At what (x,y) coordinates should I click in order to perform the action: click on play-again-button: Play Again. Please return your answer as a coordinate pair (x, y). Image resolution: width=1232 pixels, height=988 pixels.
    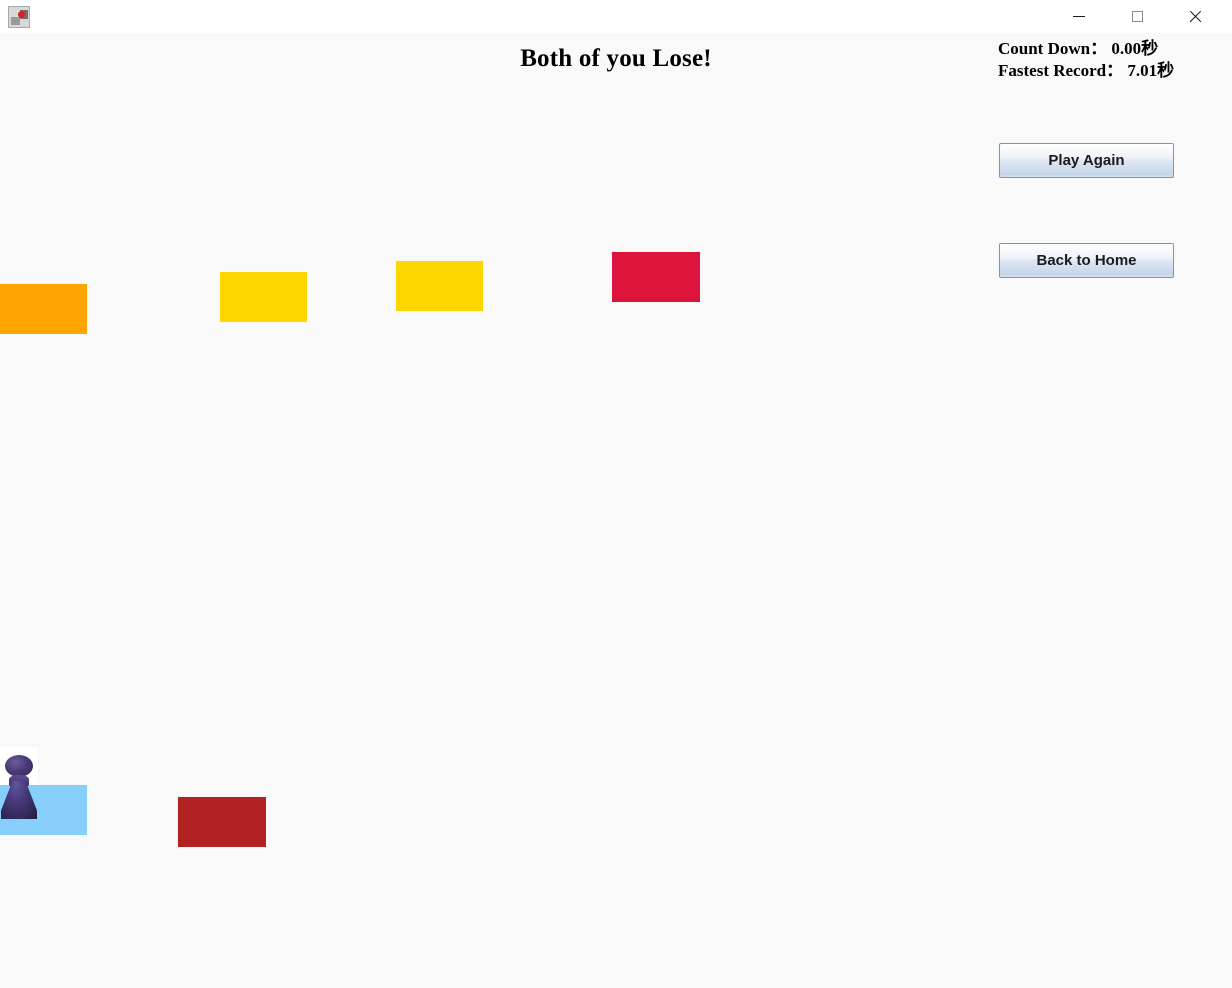
    Looking at the image, I should click on (1086, 160).